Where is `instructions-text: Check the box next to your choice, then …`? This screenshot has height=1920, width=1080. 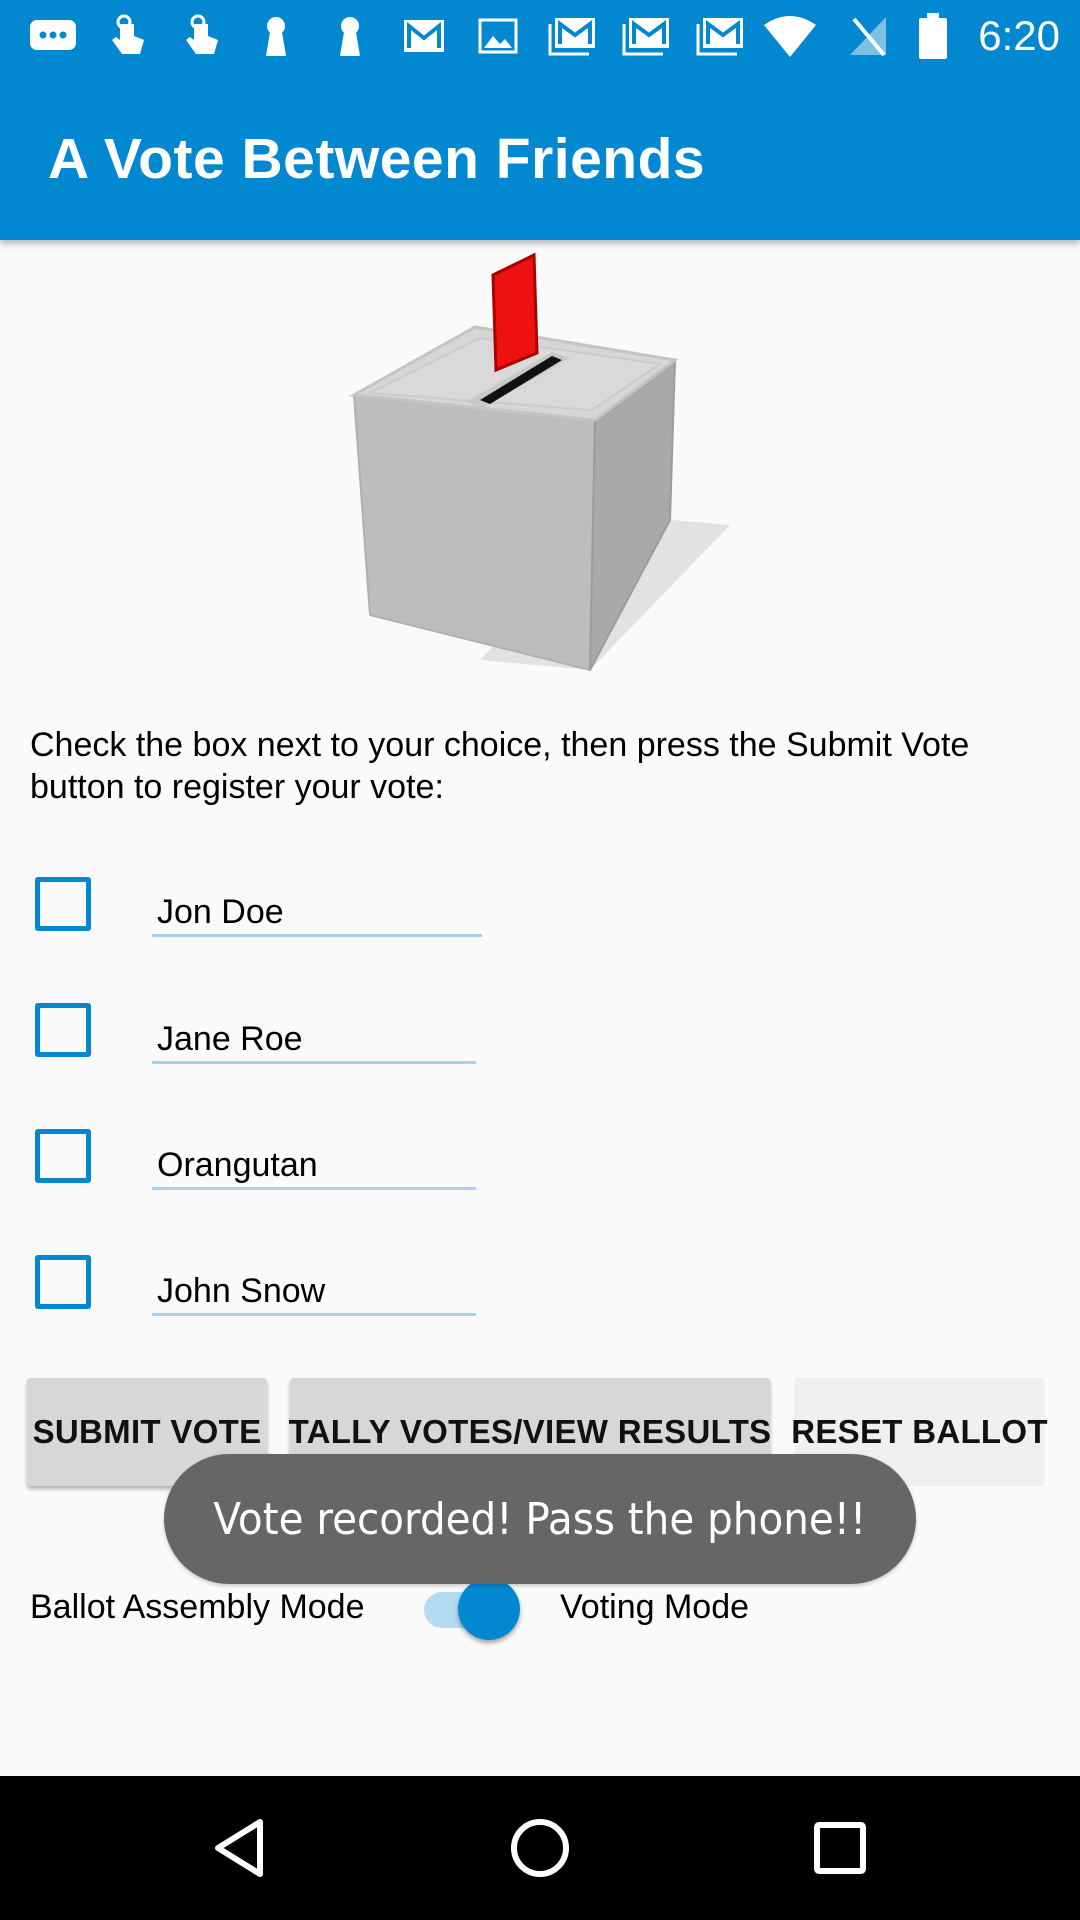
instructions-text: Check the box next to your choice, then … is located at coordinates (500, 766).